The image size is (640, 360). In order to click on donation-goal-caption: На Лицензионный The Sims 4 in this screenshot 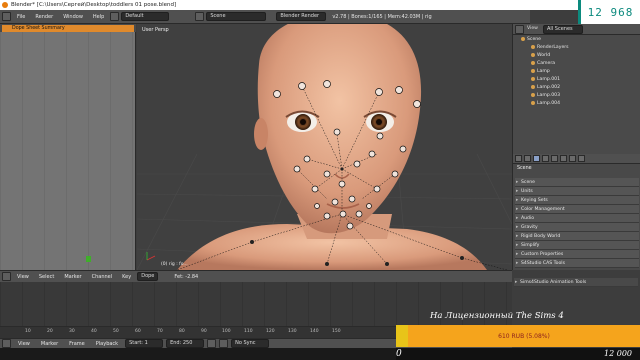, I will do `click(497, 316)`.